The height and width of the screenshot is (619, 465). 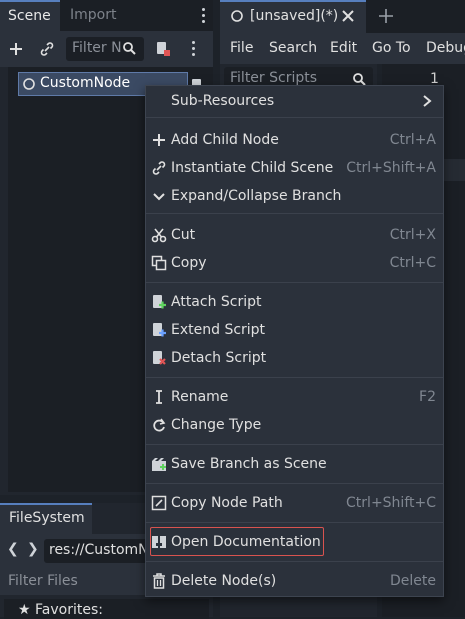 I want to click on menu-item-sub-resources: Sub-Resources, so click(x=294, y=101).